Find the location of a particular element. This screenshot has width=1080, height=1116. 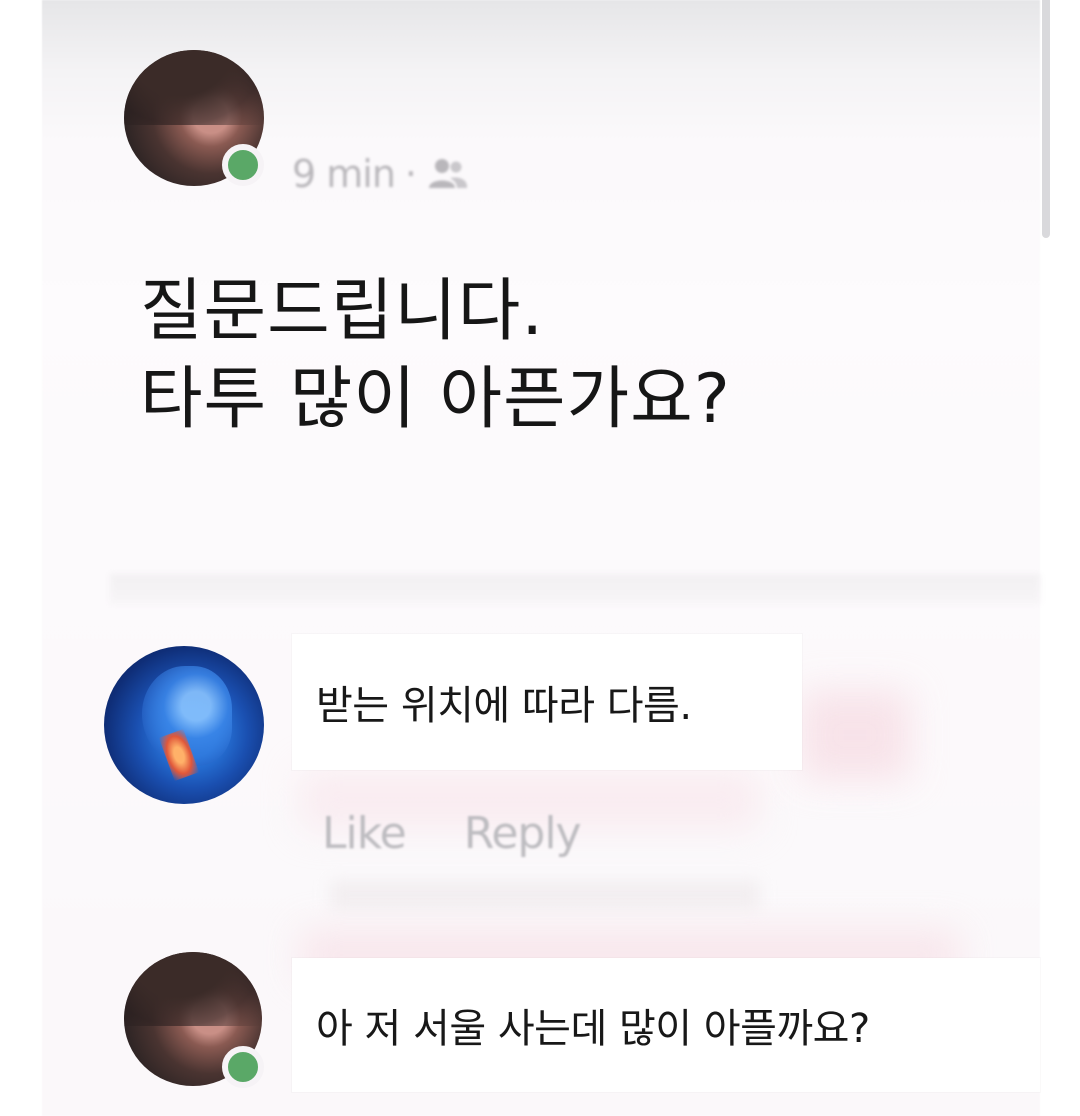

background-blur is located at coordinates (855, 735).